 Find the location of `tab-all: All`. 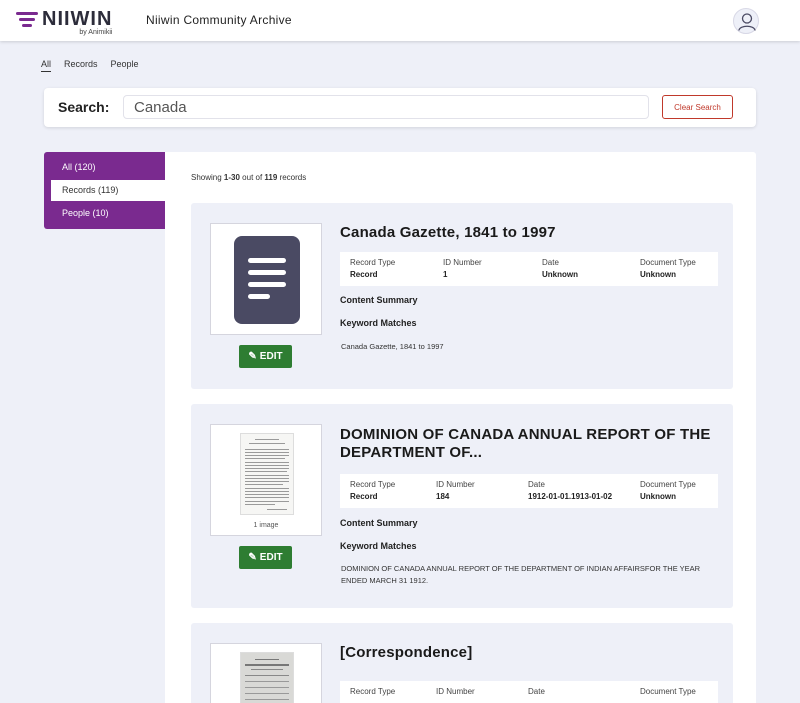

tab-all: All is located at coordinates (46, 65).